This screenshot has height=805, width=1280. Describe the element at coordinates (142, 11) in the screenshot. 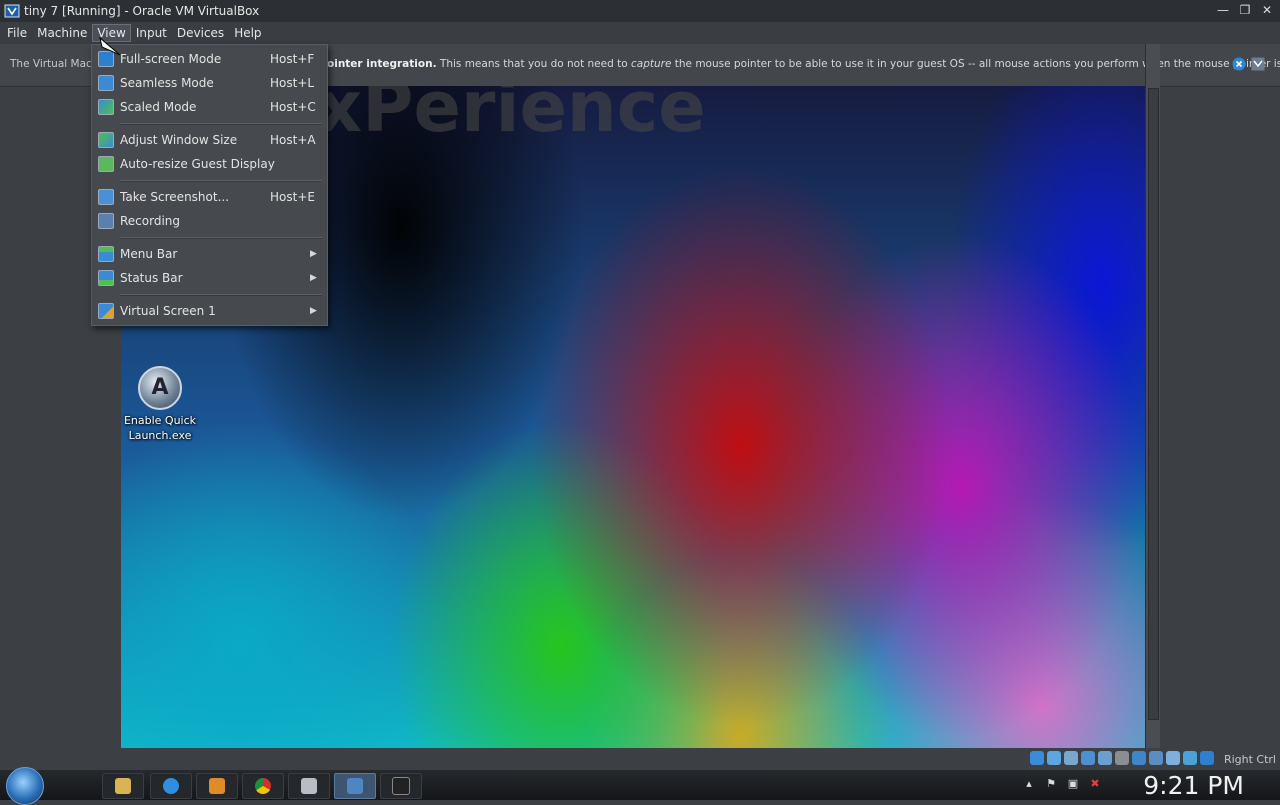

I see `window-title: tiny 7 [Running] - Oracle VM VirtualBox` at that location.